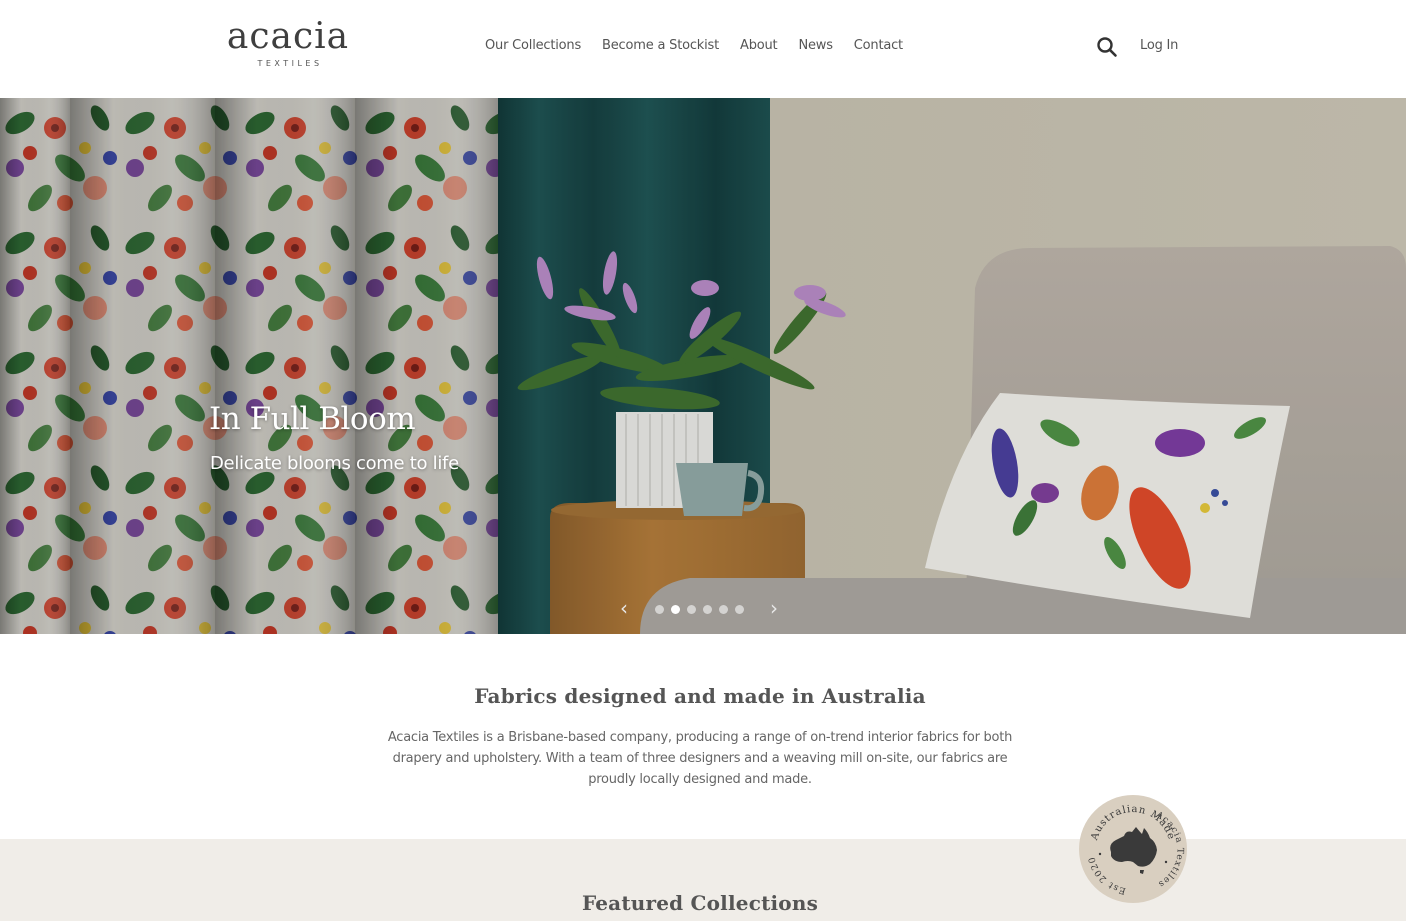 This screenshot has width=1406, height=921. What do you see at coordinates (312, 419) in the screenshot?
I see `hero-title: In Full Bloom` at bounding box center [312, 419].